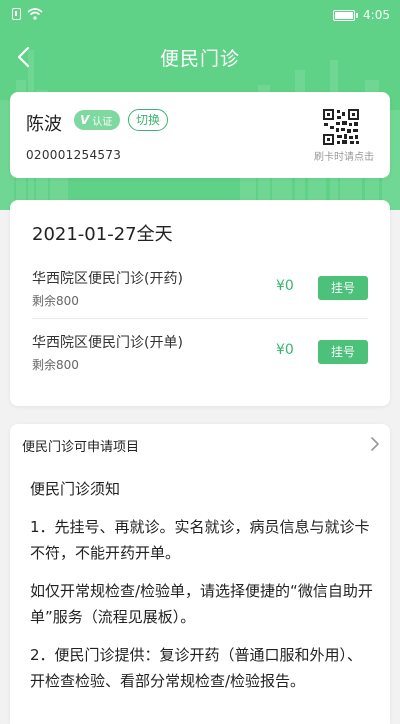  I want to click on notice-title: 便民门诊须知, so click(75, 489).